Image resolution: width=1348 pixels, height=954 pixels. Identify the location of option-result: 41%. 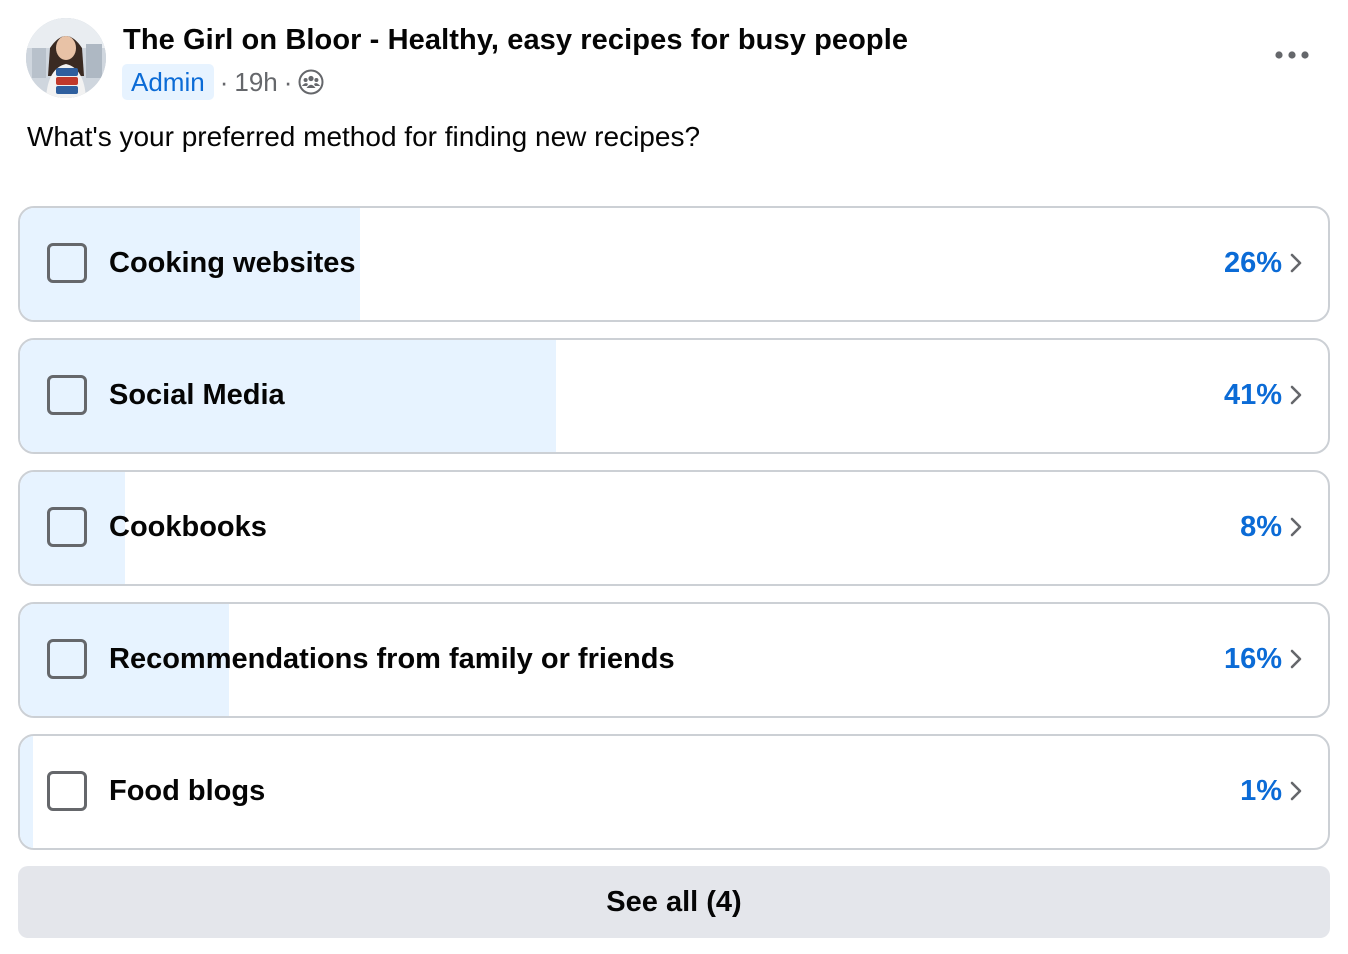
(1264, 395).